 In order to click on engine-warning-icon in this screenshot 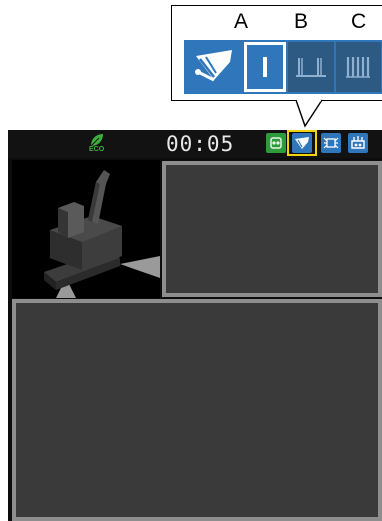, I will do `click(276, 143)`.